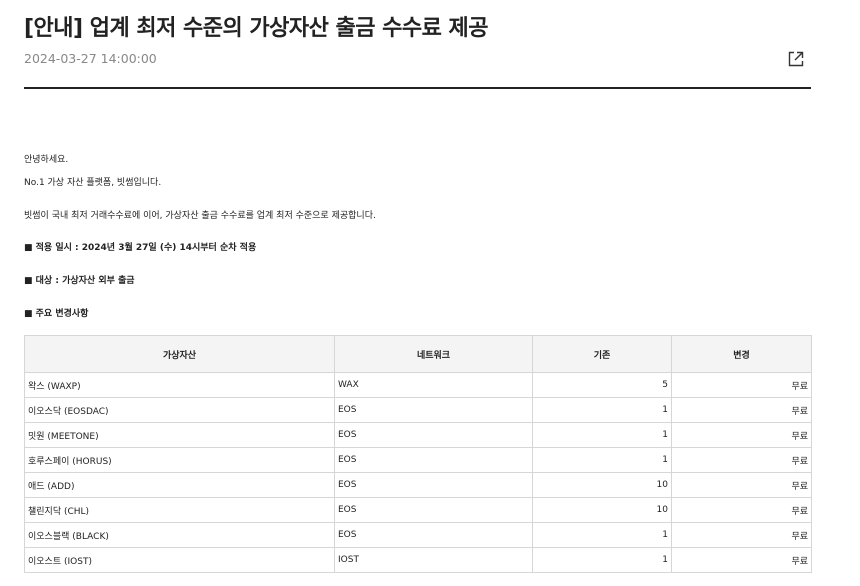 The width and height of the screenshot is (860, 586). What do you see at coordinates (179, 510) in the screenshot?
I see `asset-cell: 챌린지닥 (CHL)` at bounding box center [179, 510].